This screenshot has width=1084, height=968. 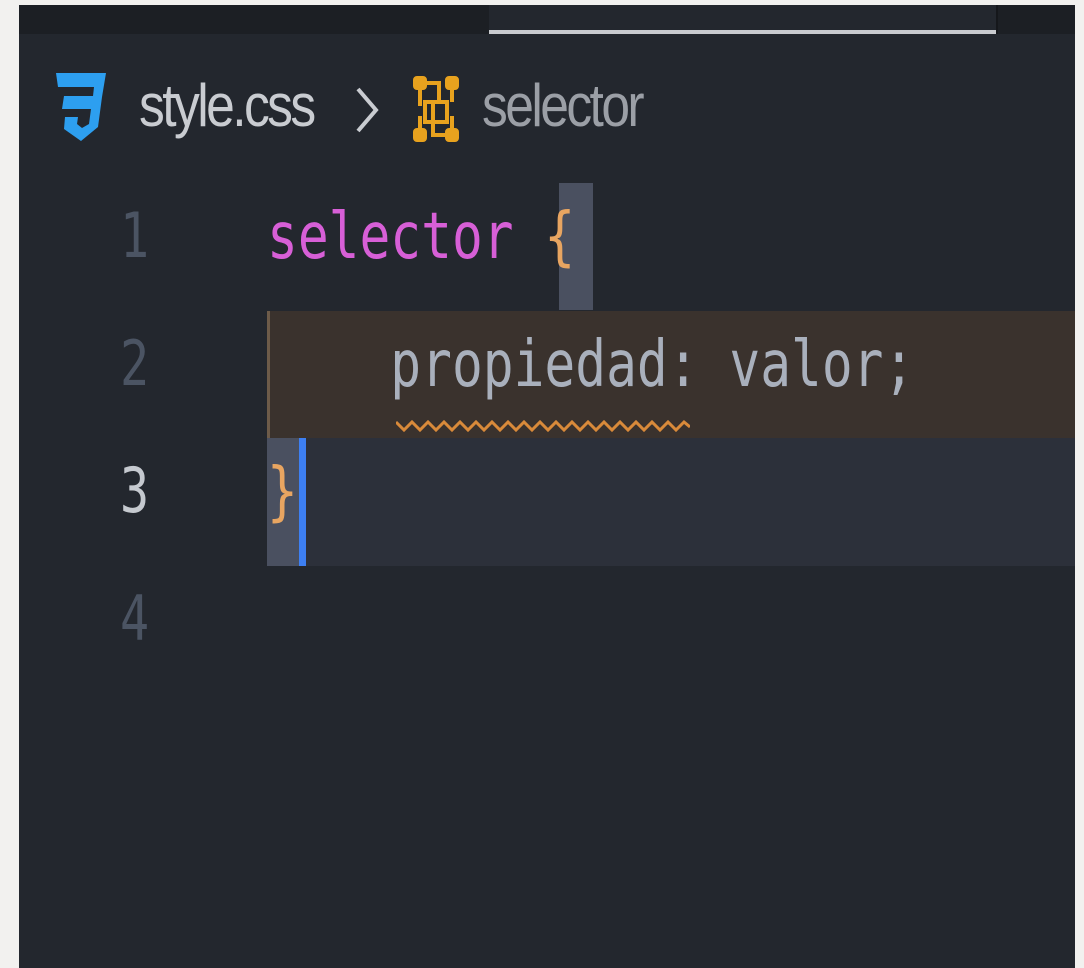 I want to click on active-tab, so click(x=743, y=19).